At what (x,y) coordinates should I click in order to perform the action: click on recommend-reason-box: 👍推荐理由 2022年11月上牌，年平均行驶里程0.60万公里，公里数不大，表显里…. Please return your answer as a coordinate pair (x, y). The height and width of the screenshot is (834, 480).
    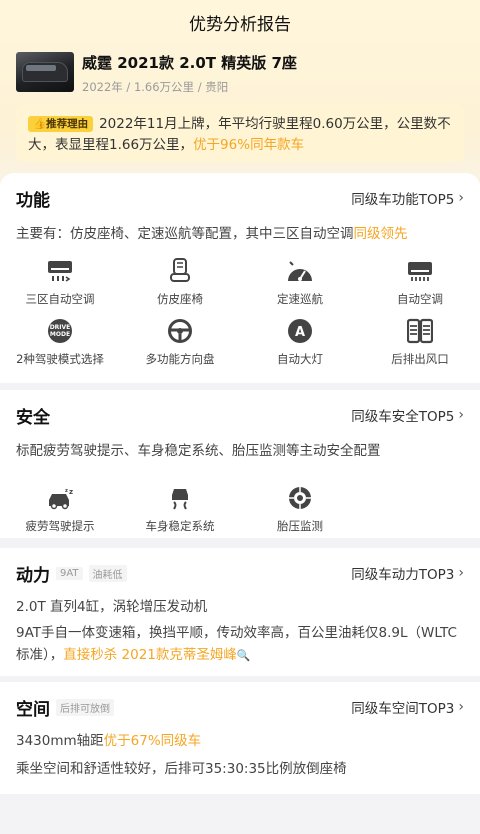
    Looking at the image, I should click on (240, 133).